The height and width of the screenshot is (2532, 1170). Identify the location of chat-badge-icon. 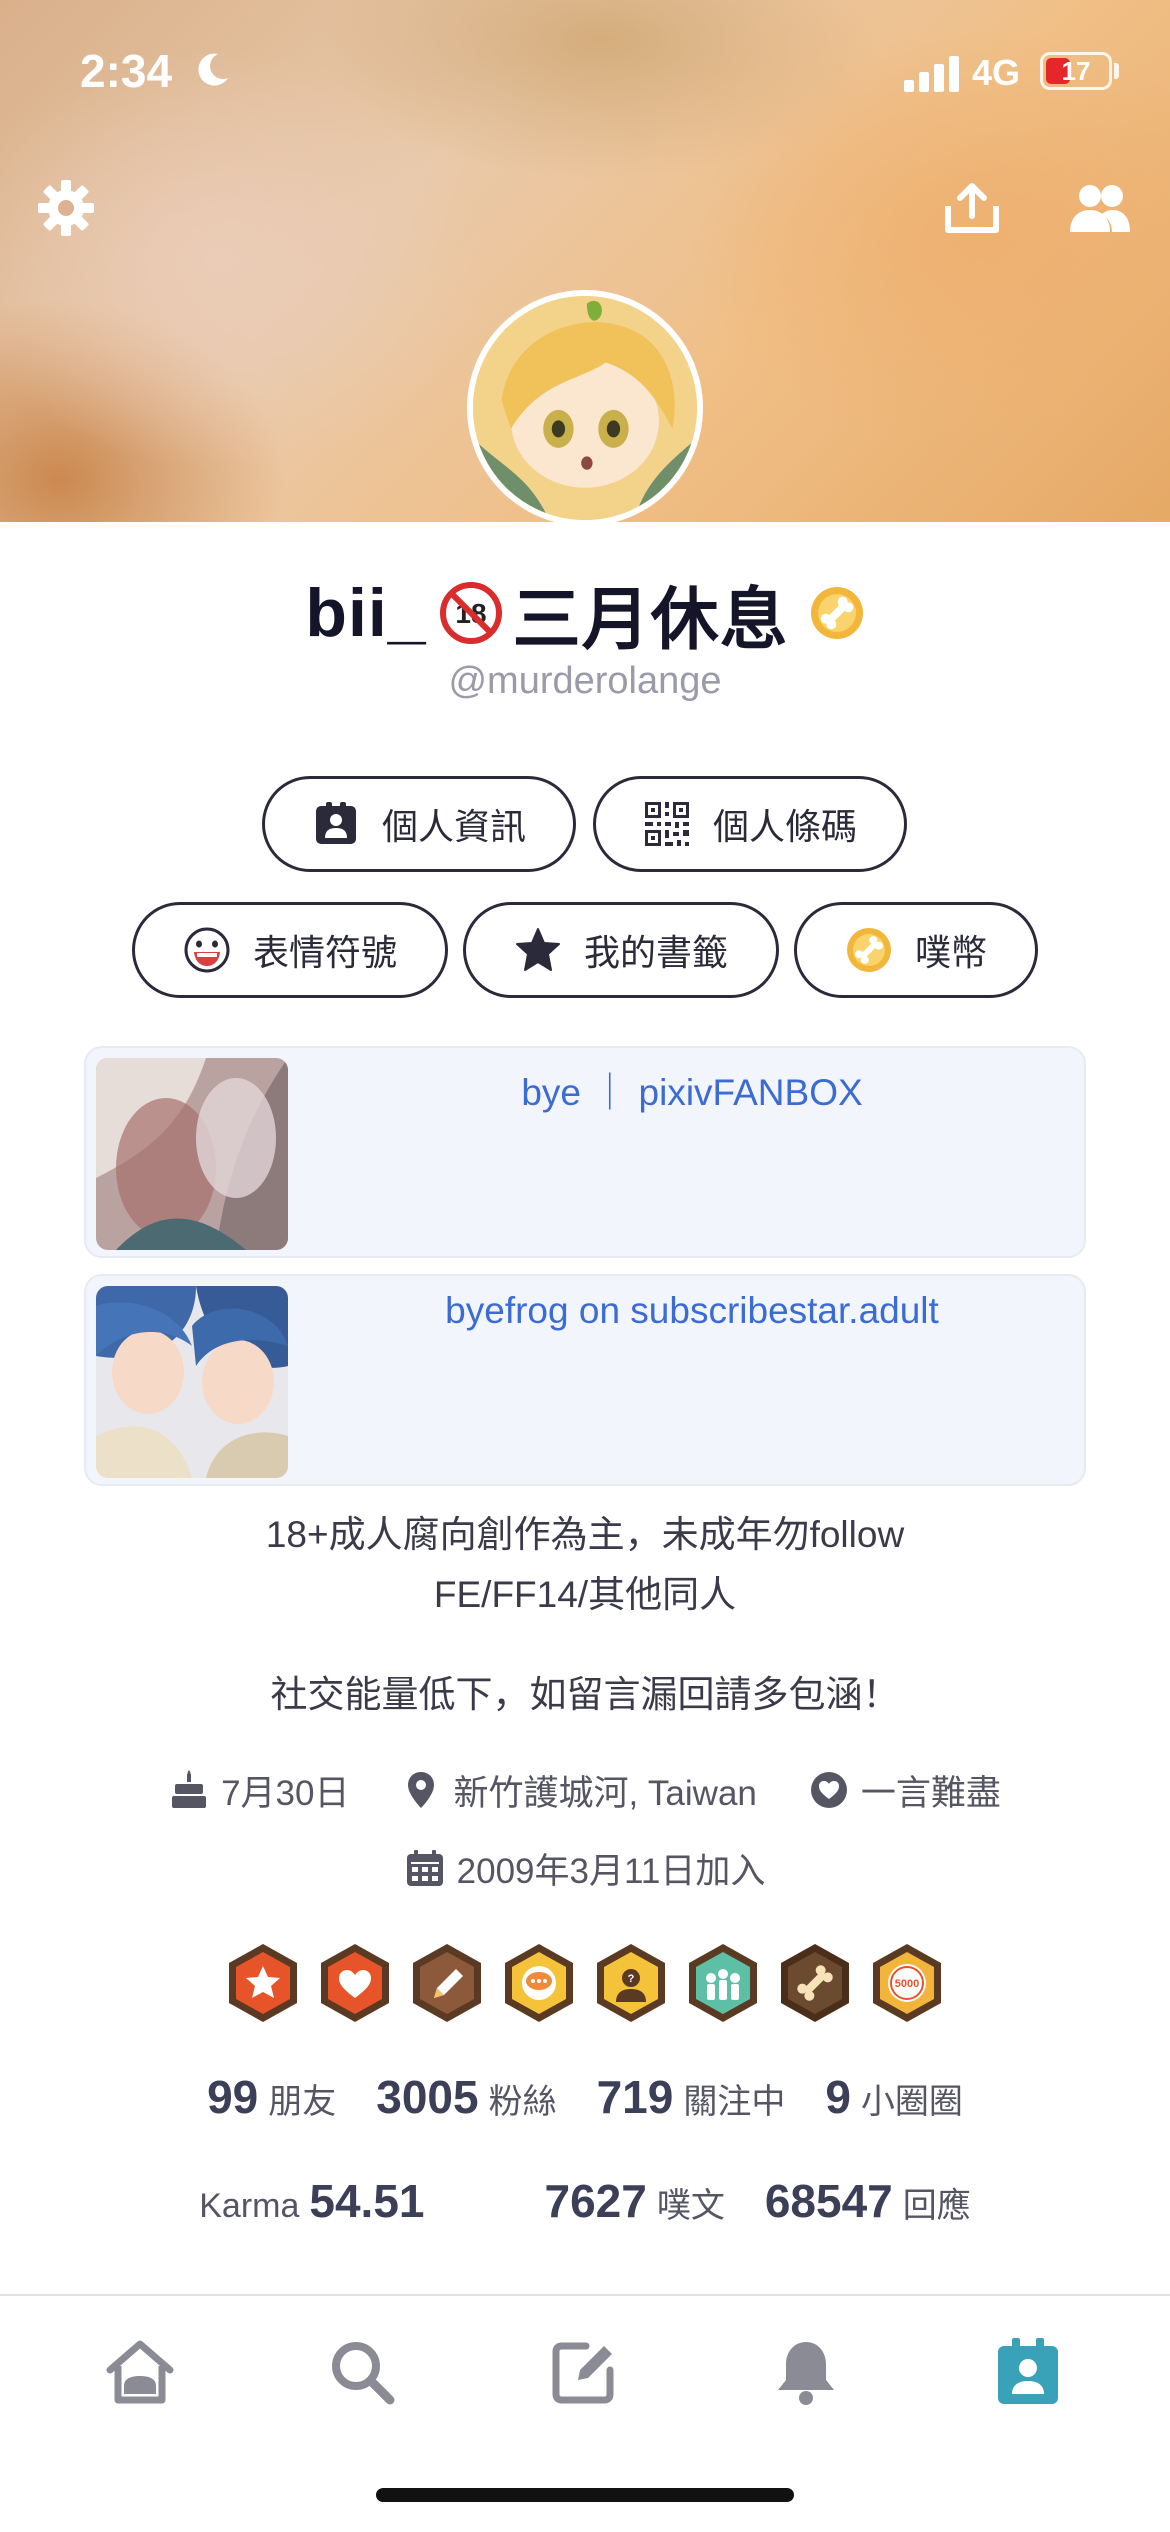
(539, 1983).